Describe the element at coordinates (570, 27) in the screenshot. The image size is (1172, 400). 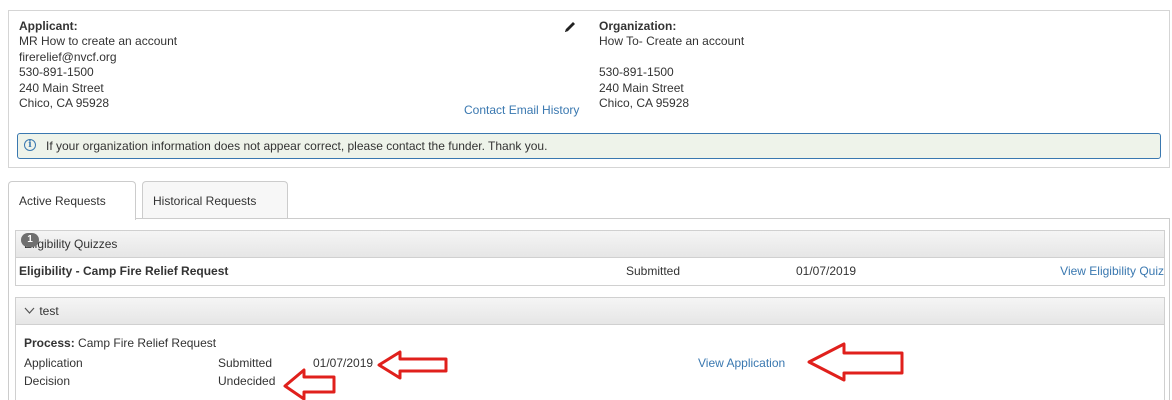
I see `pencil-icon` at that location.